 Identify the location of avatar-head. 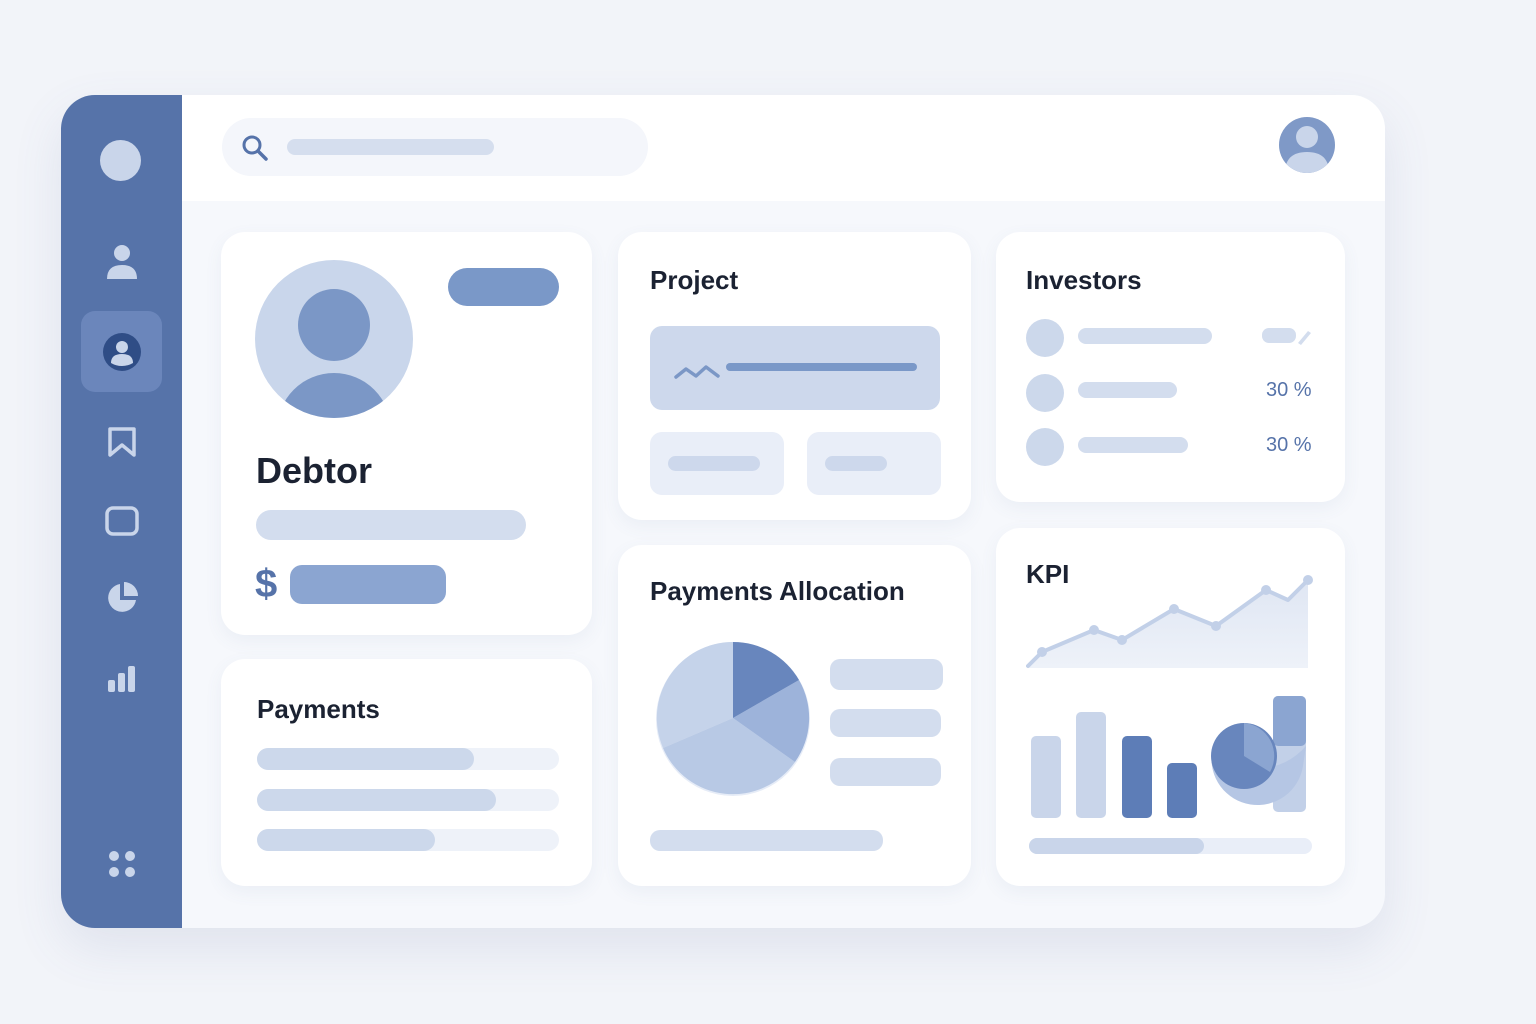
(334, 325).